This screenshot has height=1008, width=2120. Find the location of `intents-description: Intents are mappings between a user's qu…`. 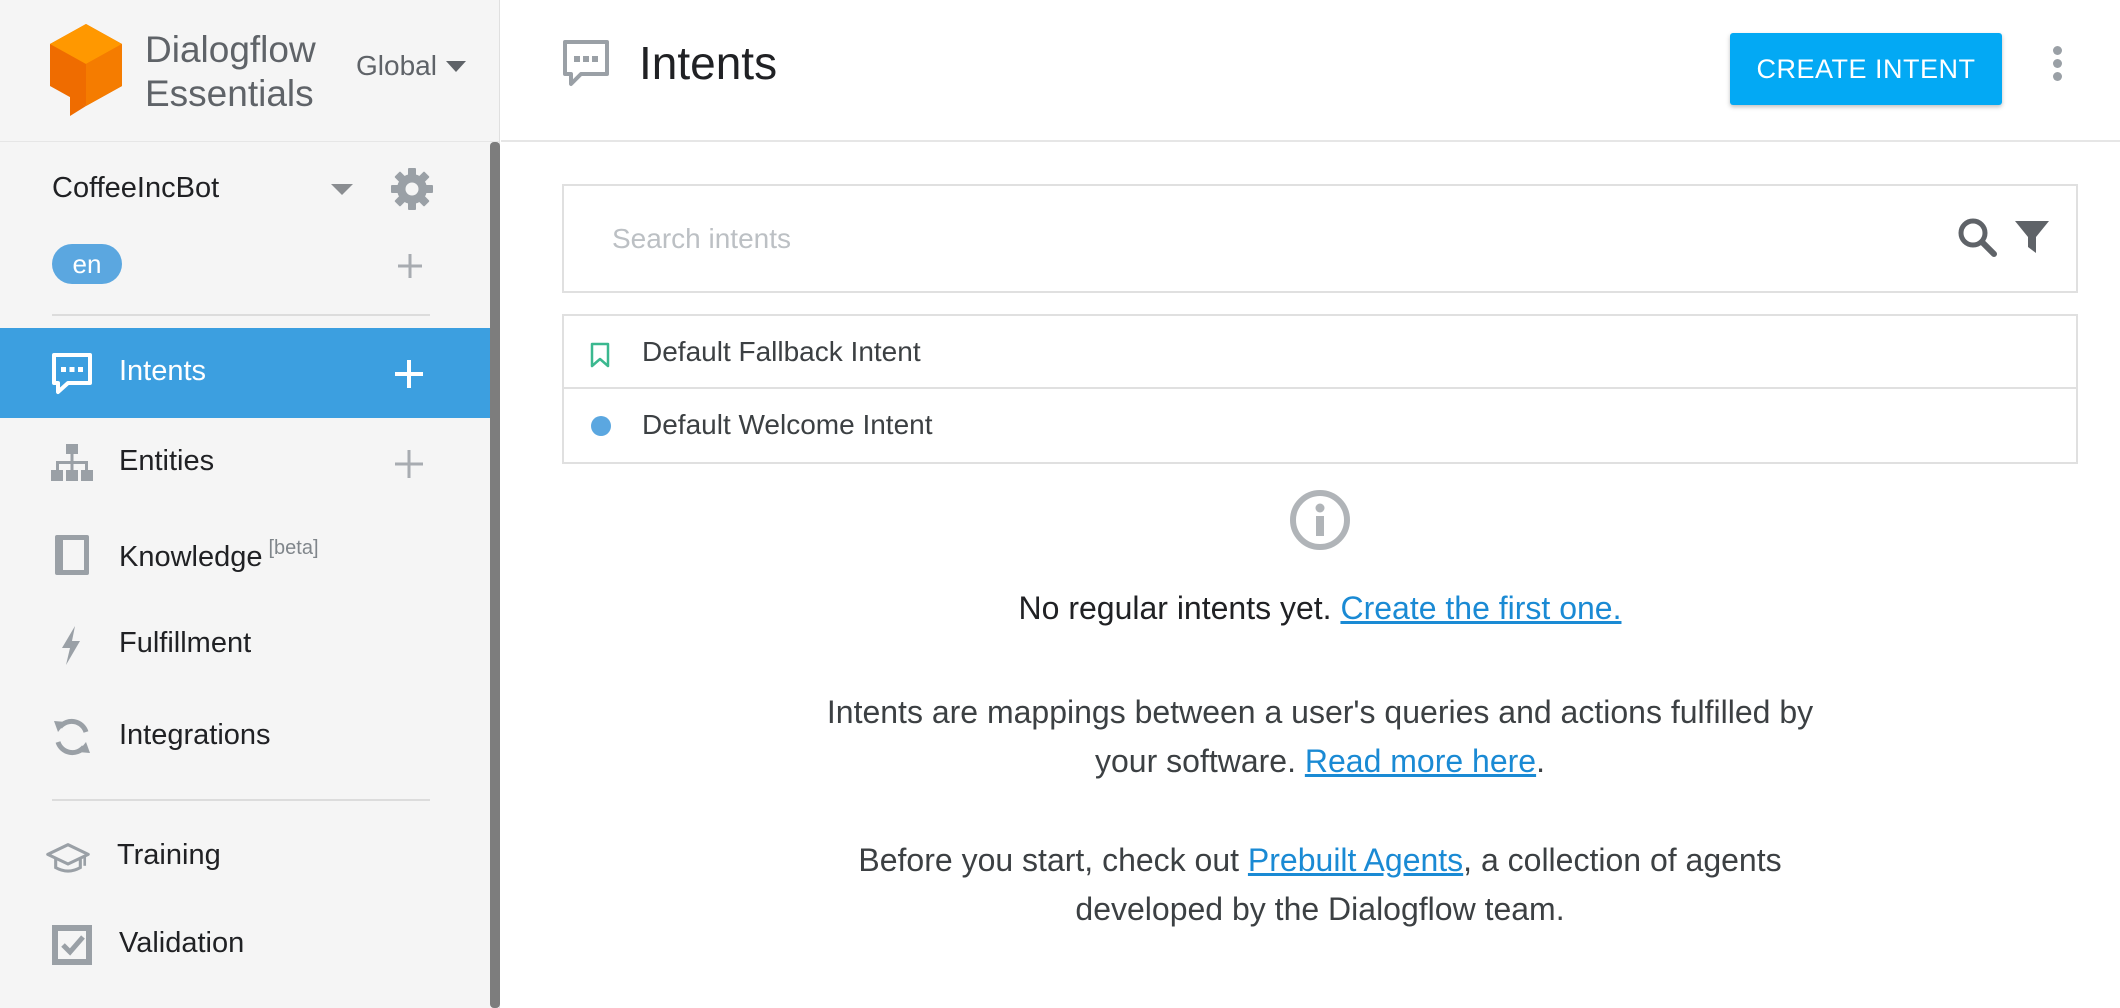

intents-description: Intents are mappings between a user's qu… is located at coordinates (1320, 737).